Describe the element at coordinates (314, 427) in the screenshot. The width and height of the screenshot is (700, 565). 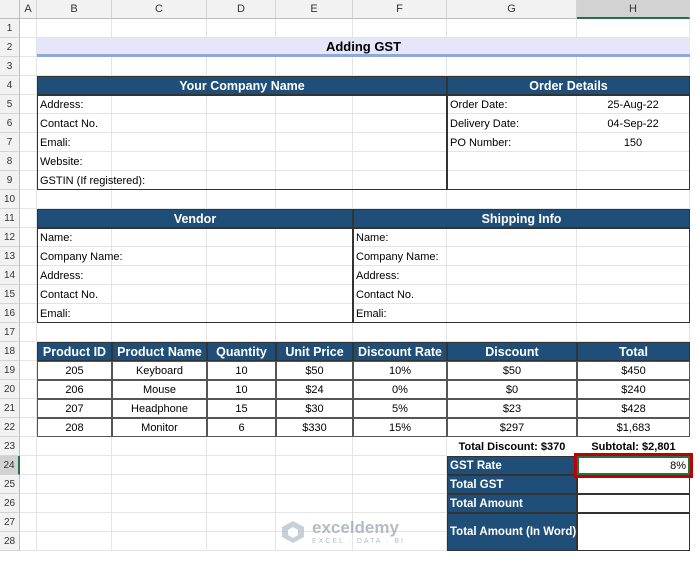
I see `table-cell: $330` at that location.